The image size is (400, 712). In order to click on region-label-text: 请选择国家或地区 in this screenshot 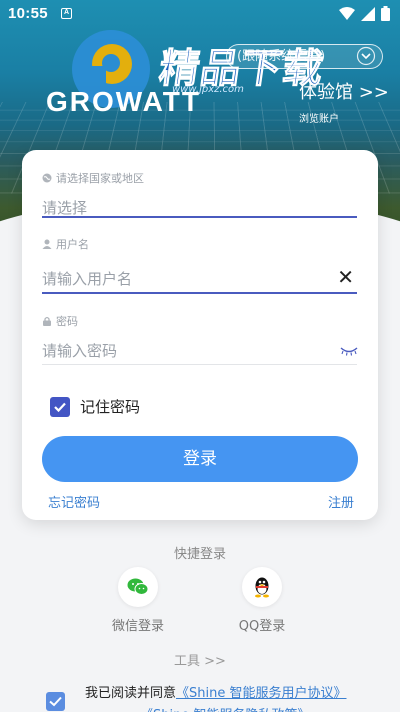, I will do `click(100, 178)`.